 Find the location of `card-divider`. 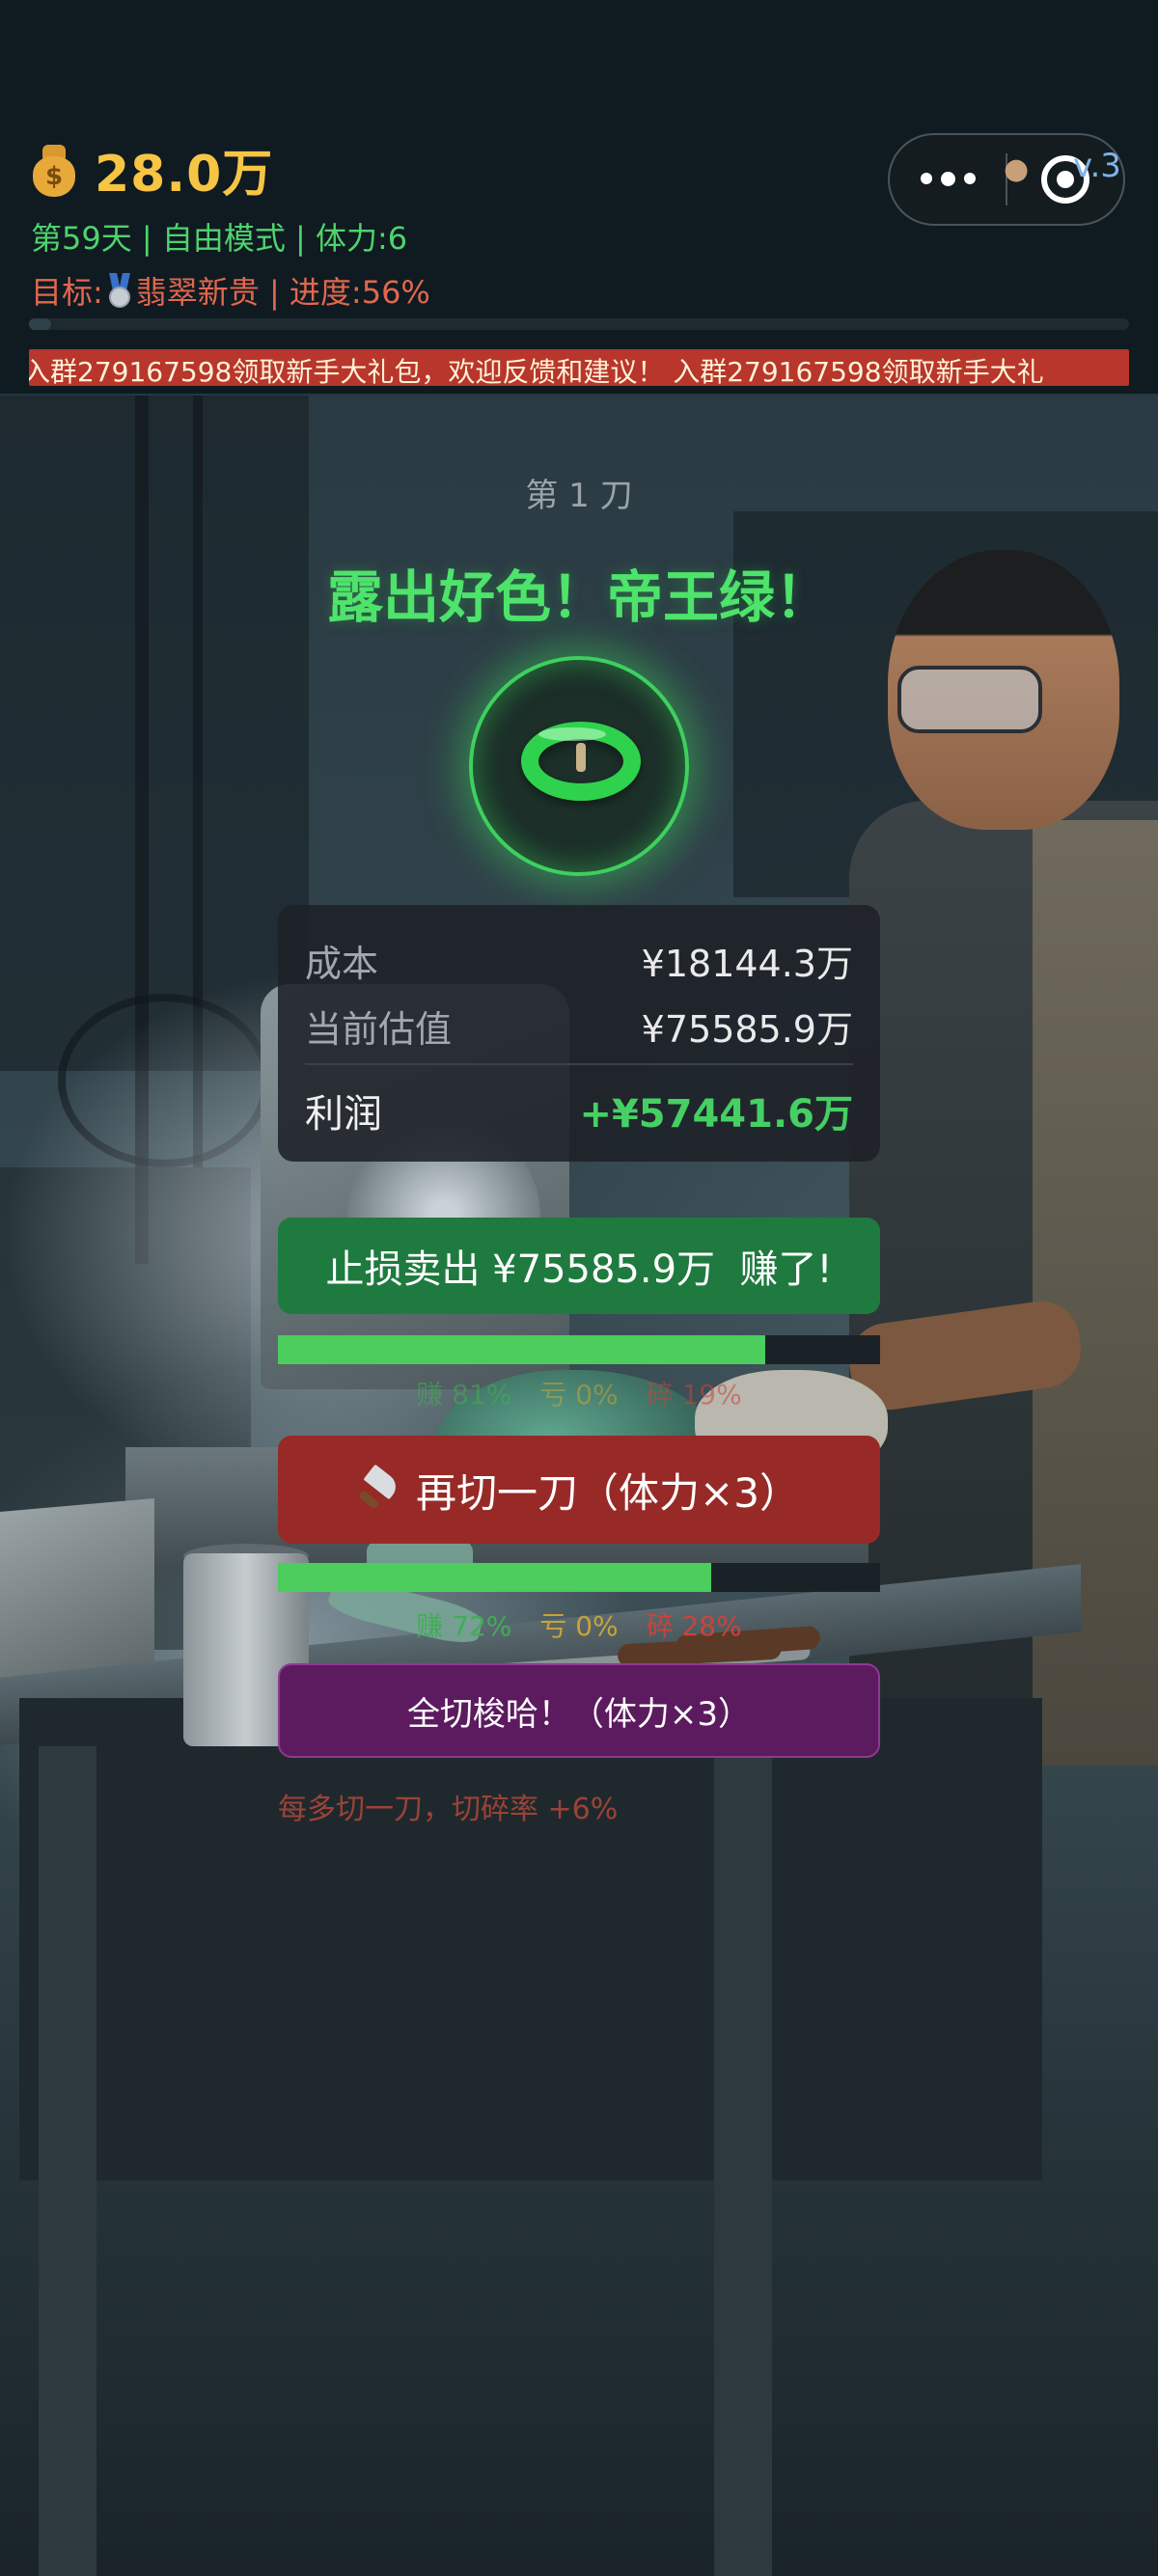

card-divider is located at coordinates (579, 1064).